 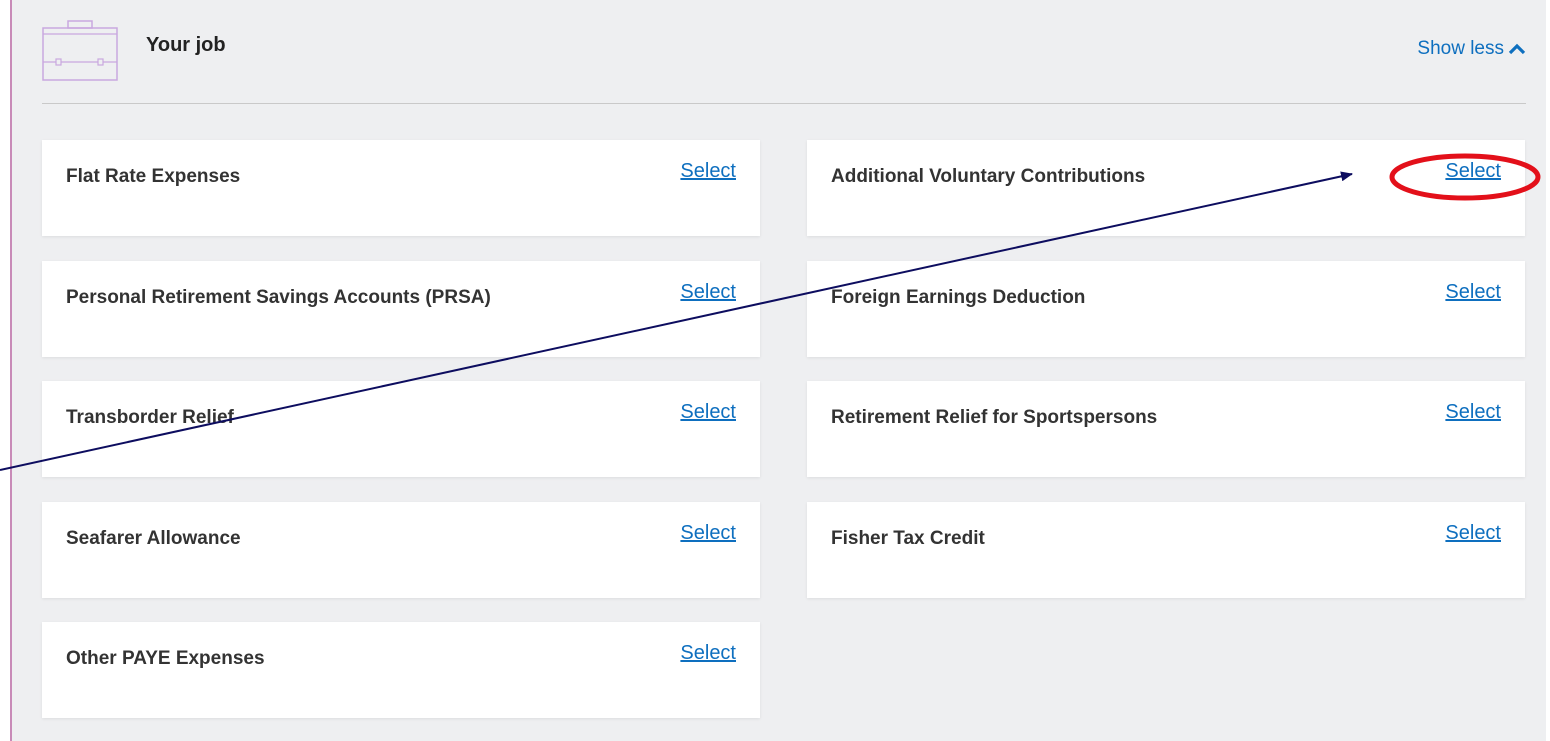 I want to click on option-title: Transborder Relief, so click(x=150, y=417).